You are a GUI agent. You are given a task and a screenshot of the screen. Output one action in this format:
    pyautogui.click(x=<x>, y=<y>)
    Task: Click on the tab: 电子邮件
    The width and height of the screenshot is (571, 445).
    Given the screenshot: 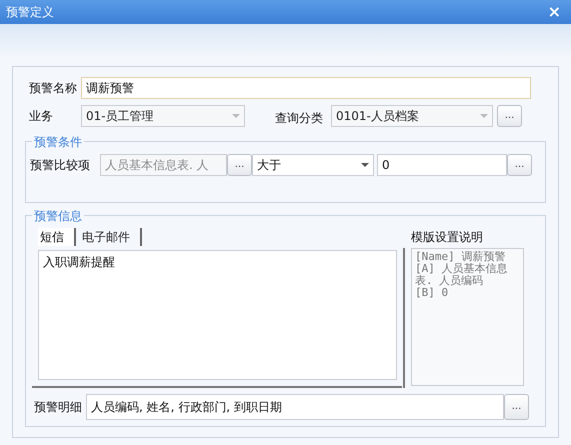 What is the action you would take?
    pyautogui.click(x=109, y=237)
    